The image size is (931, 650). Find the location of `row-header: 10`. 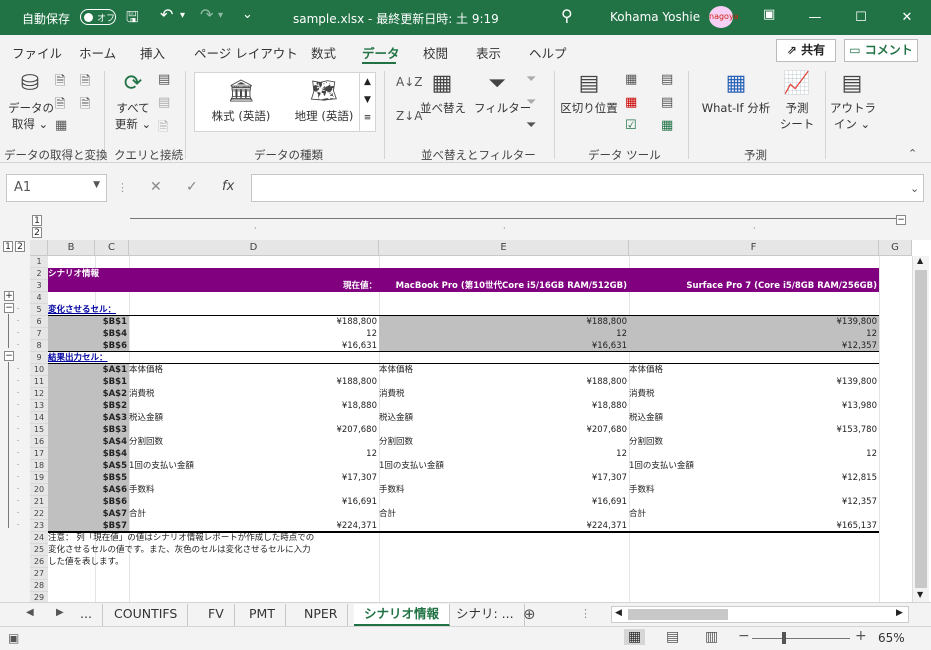

row-header: 10 is located at coordinates (39, 370).